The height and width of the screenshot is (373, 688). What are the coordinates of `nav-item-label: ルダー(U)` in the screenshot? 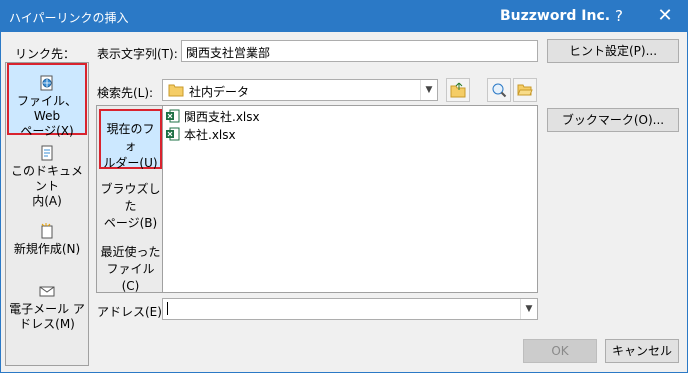 It's located at (130, 163).